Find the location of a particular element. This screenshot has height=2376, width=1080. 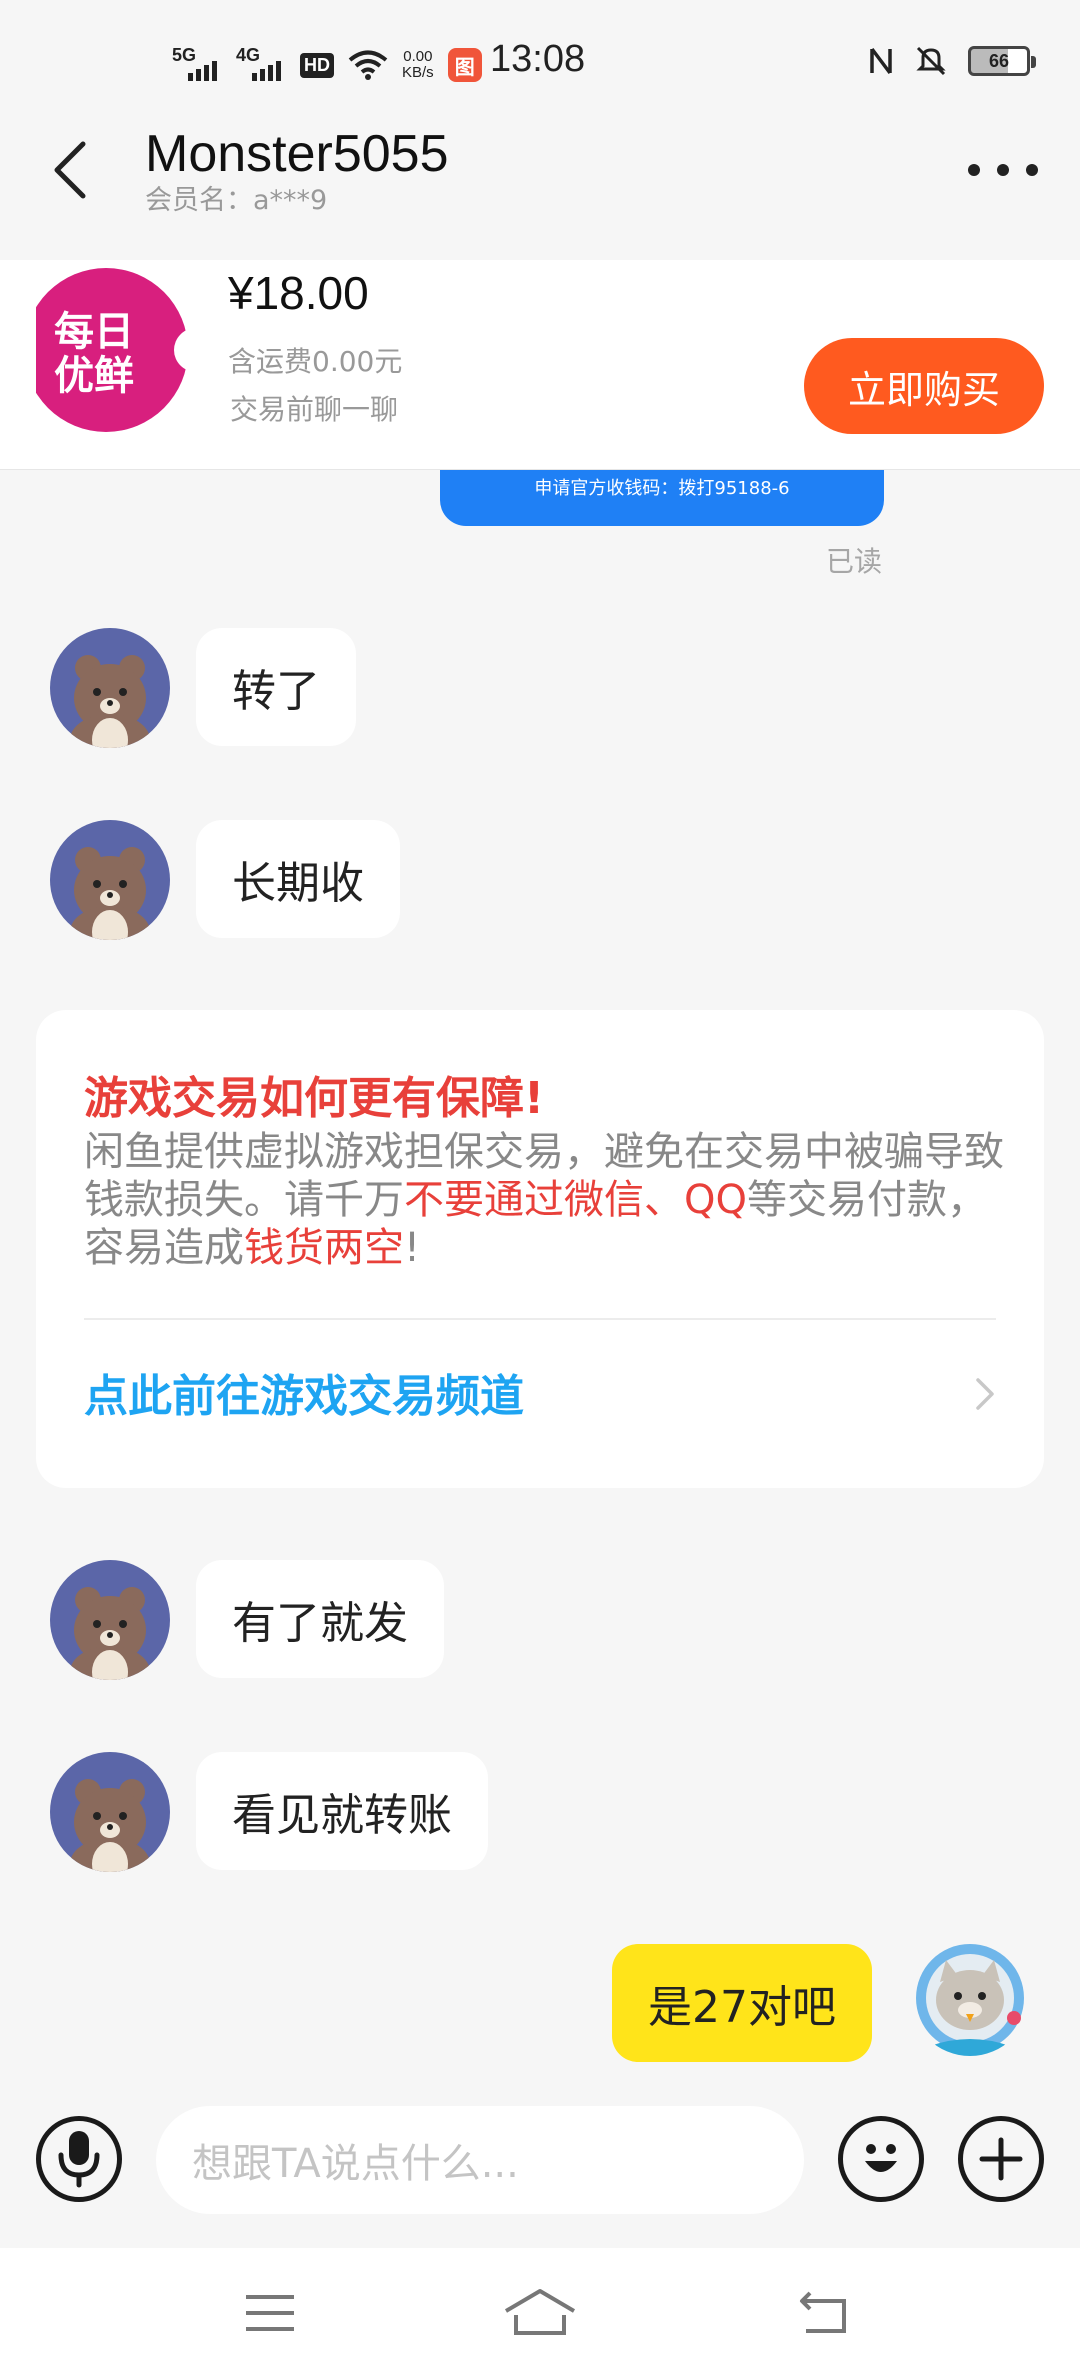

emoji-icon is located at coordinates (881, 2158).